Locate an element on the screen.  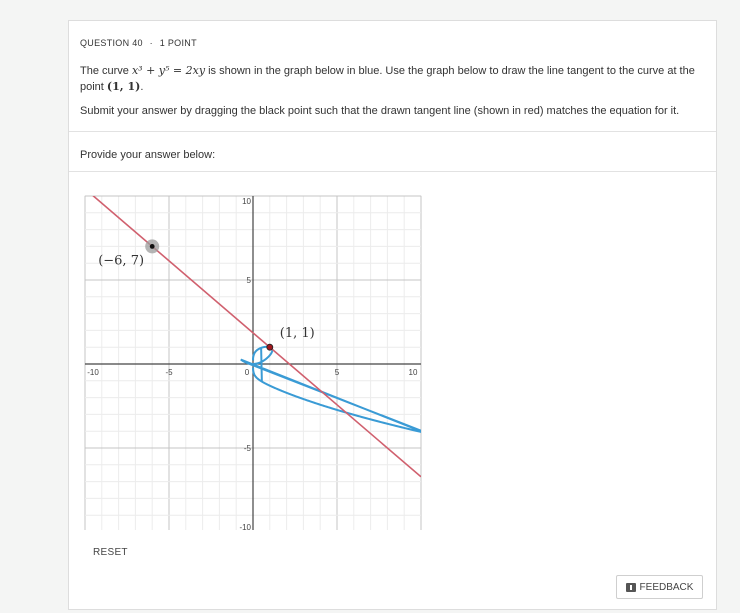
drag-handle-point is located at coordinates (152, 246).